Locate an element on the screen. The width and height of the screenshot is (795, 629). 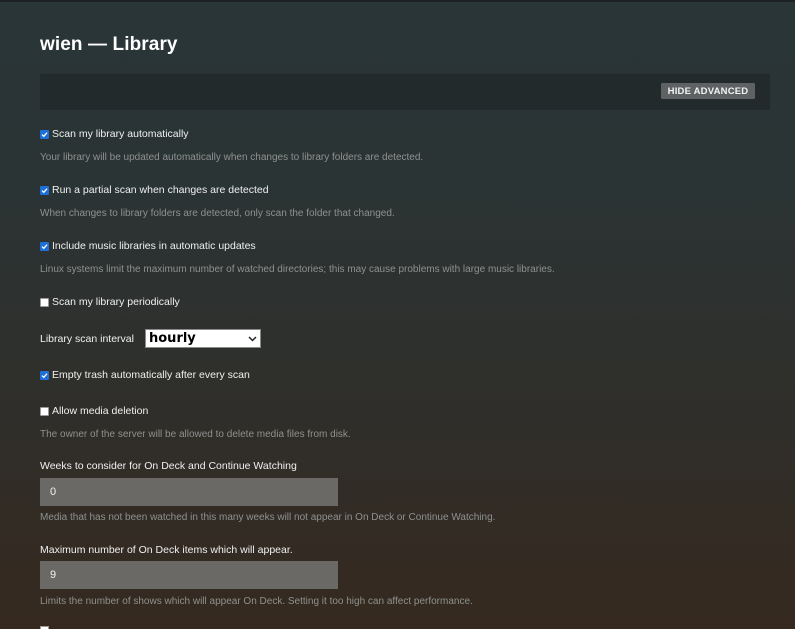
empty-trash-checkbox is located at coordinates (44, 375).